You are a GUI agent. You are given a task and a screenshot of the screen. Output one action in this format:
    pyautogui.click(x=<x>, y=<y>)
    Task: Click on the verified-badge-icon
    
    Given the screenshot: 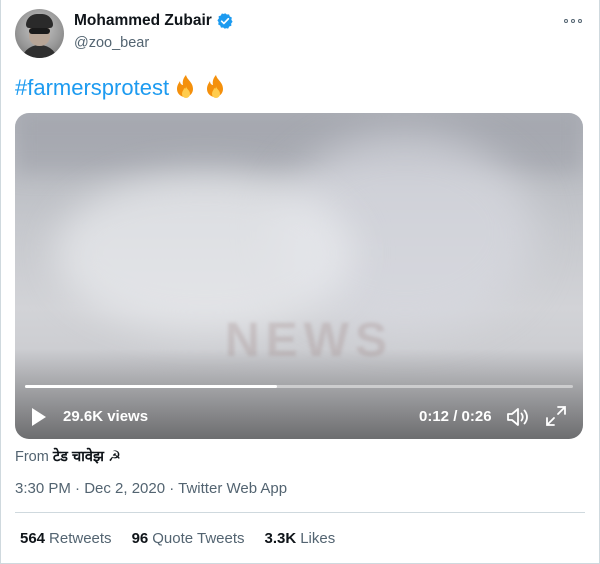 What is the action you would take?
    pyautogui.click(x=225, y=21)
    